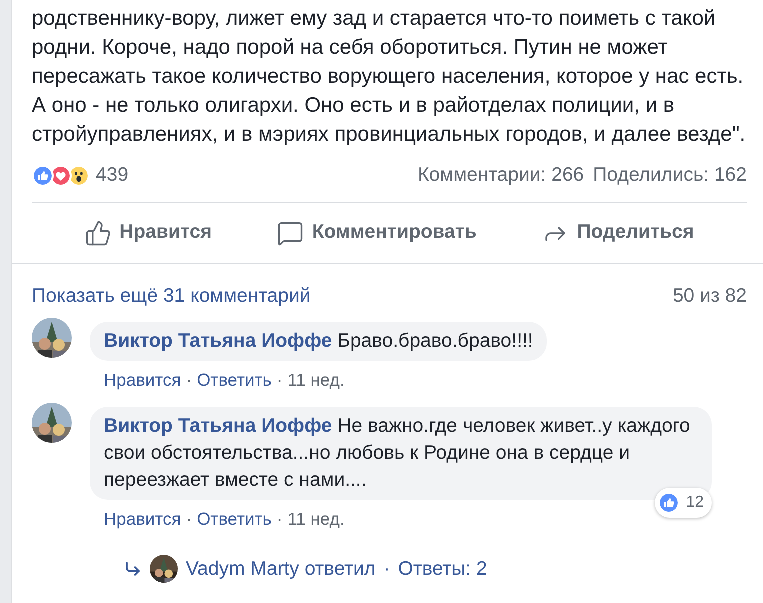 The width and height of the screenshot is (763, 603). What do you see at coordinates (148, 233) in the screenshot?
I see `like-action-button: Нравится` at bounding box center [148, 233].